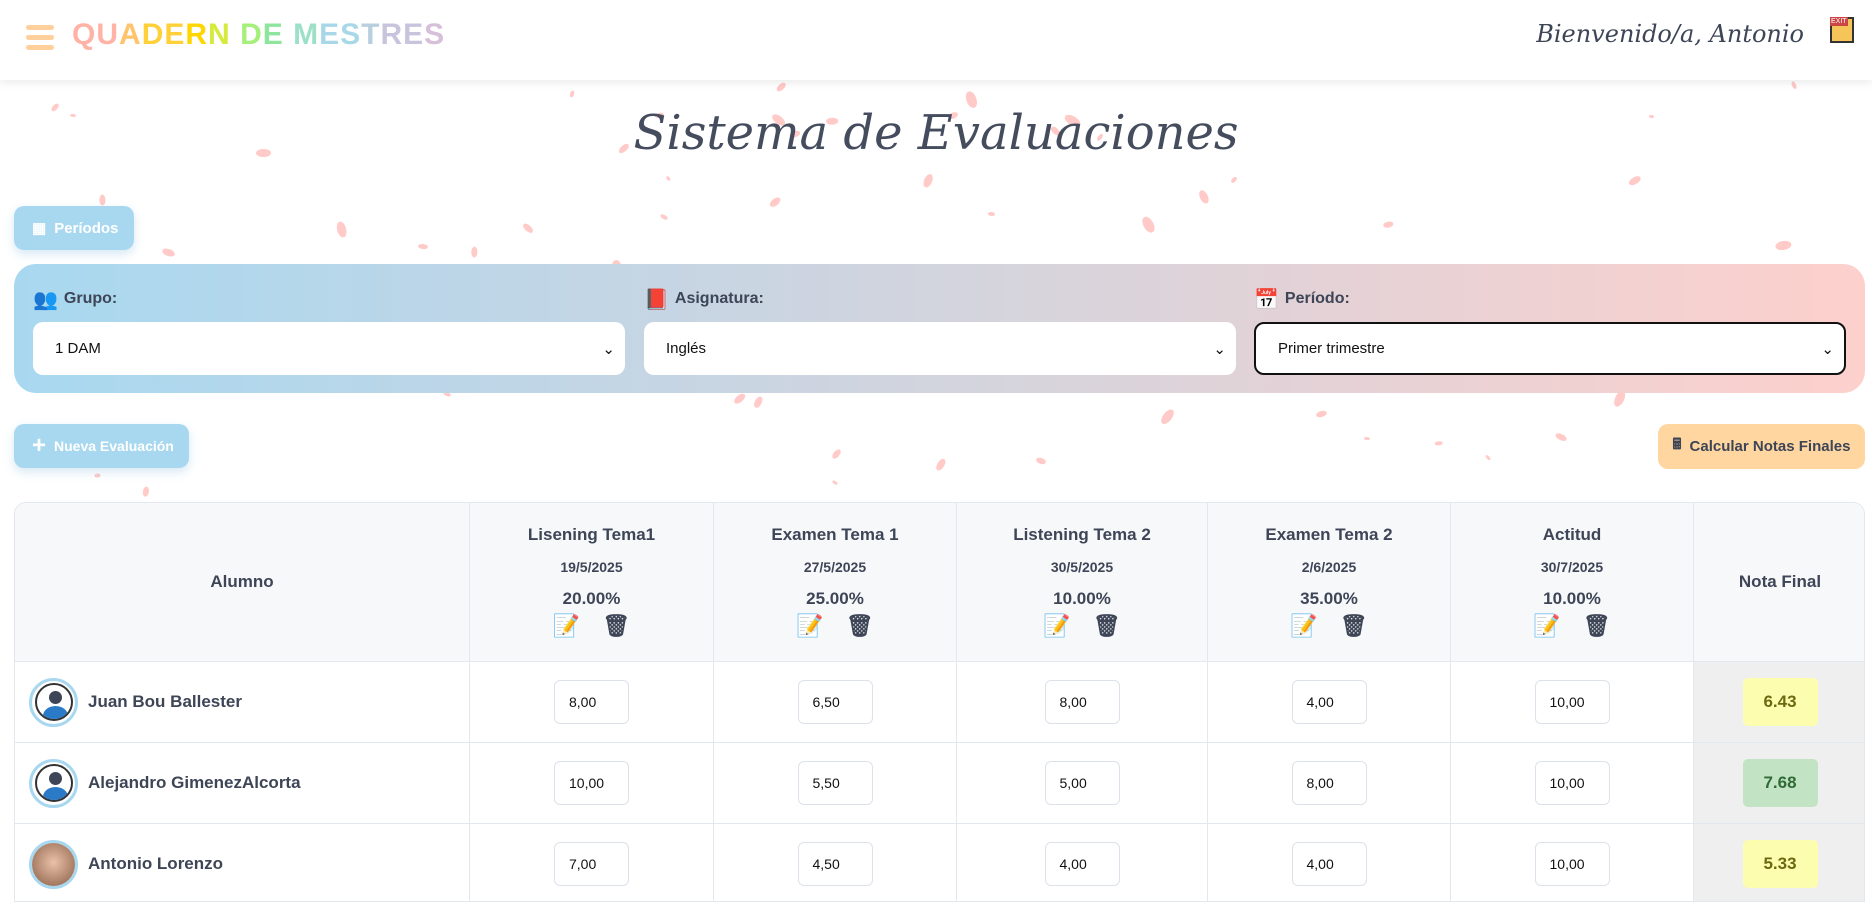 This screenshot has height=902, width=1872. I want to click on calendar-icon: 📅, so click(1266, 299).